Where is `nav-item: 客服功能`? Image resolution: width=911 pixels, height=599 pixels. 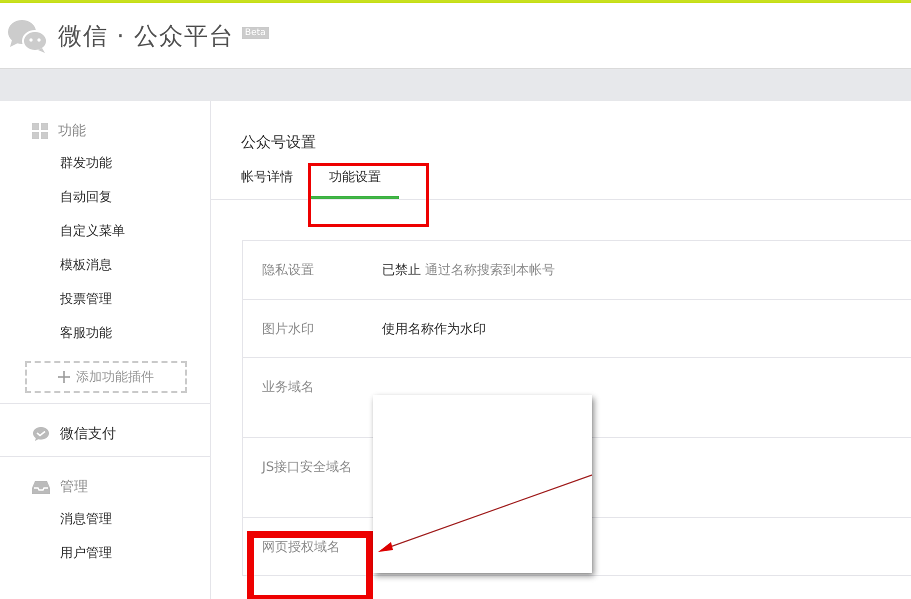 nav-item: 客服功能 is located at coordinates (105, 334).